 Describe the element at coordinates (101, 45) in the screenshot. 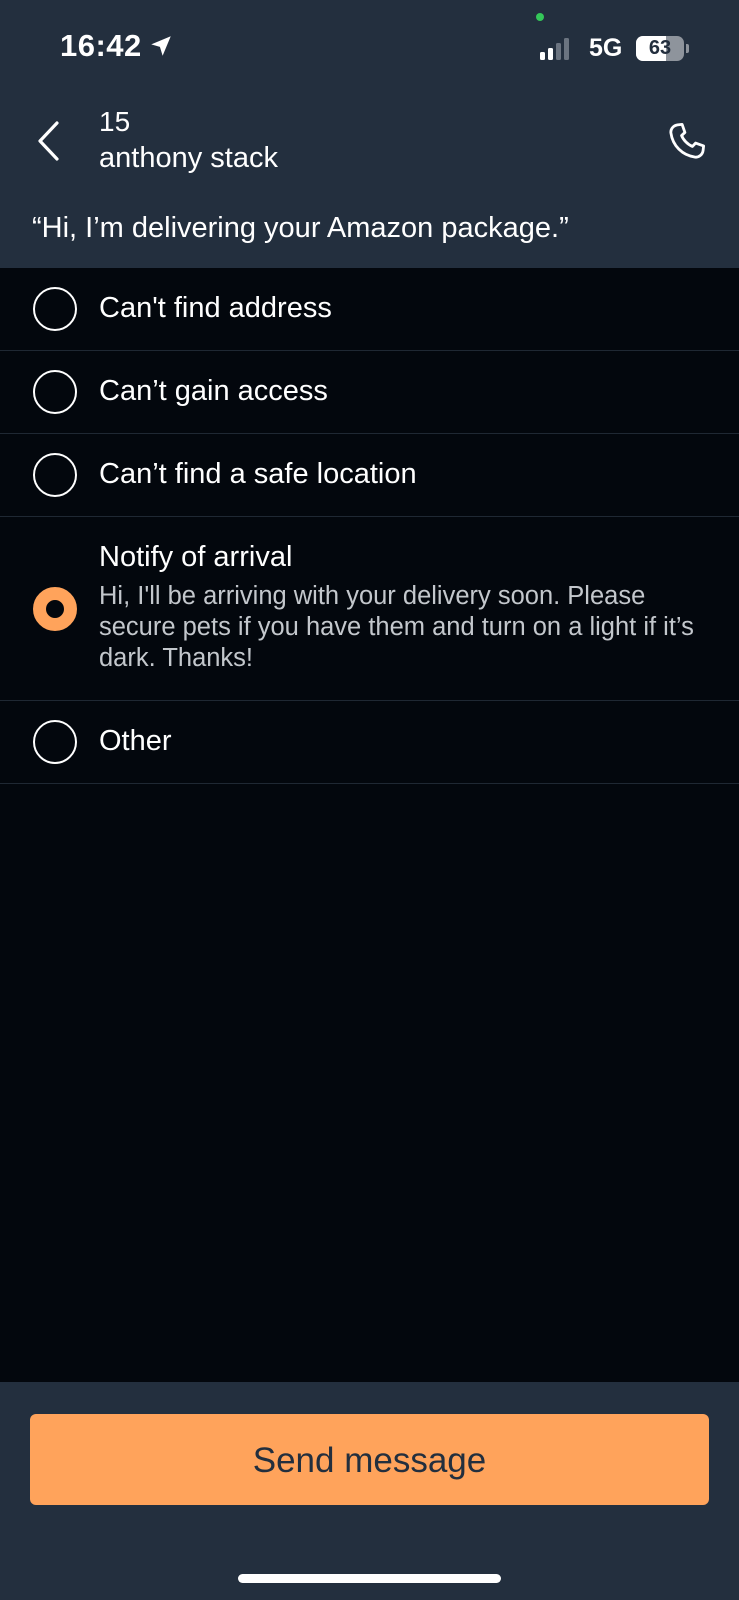

I see `clock: 16:42` at that location.